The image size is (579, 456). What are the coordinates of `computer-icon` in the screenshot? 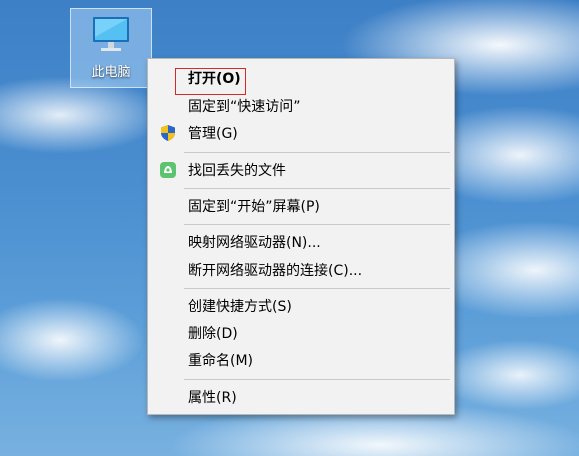 It's located at (111, 34).